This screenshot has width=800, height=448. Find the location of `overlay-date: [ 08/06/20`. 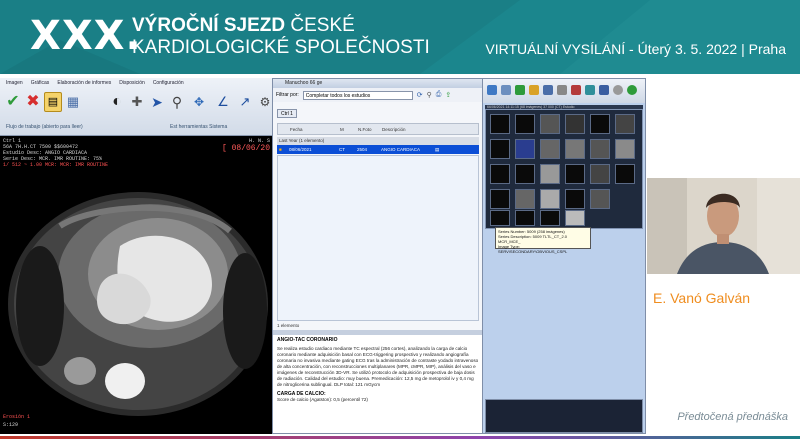

overlay-date: [ 08/06/20 is located at coordinates (245, 148).